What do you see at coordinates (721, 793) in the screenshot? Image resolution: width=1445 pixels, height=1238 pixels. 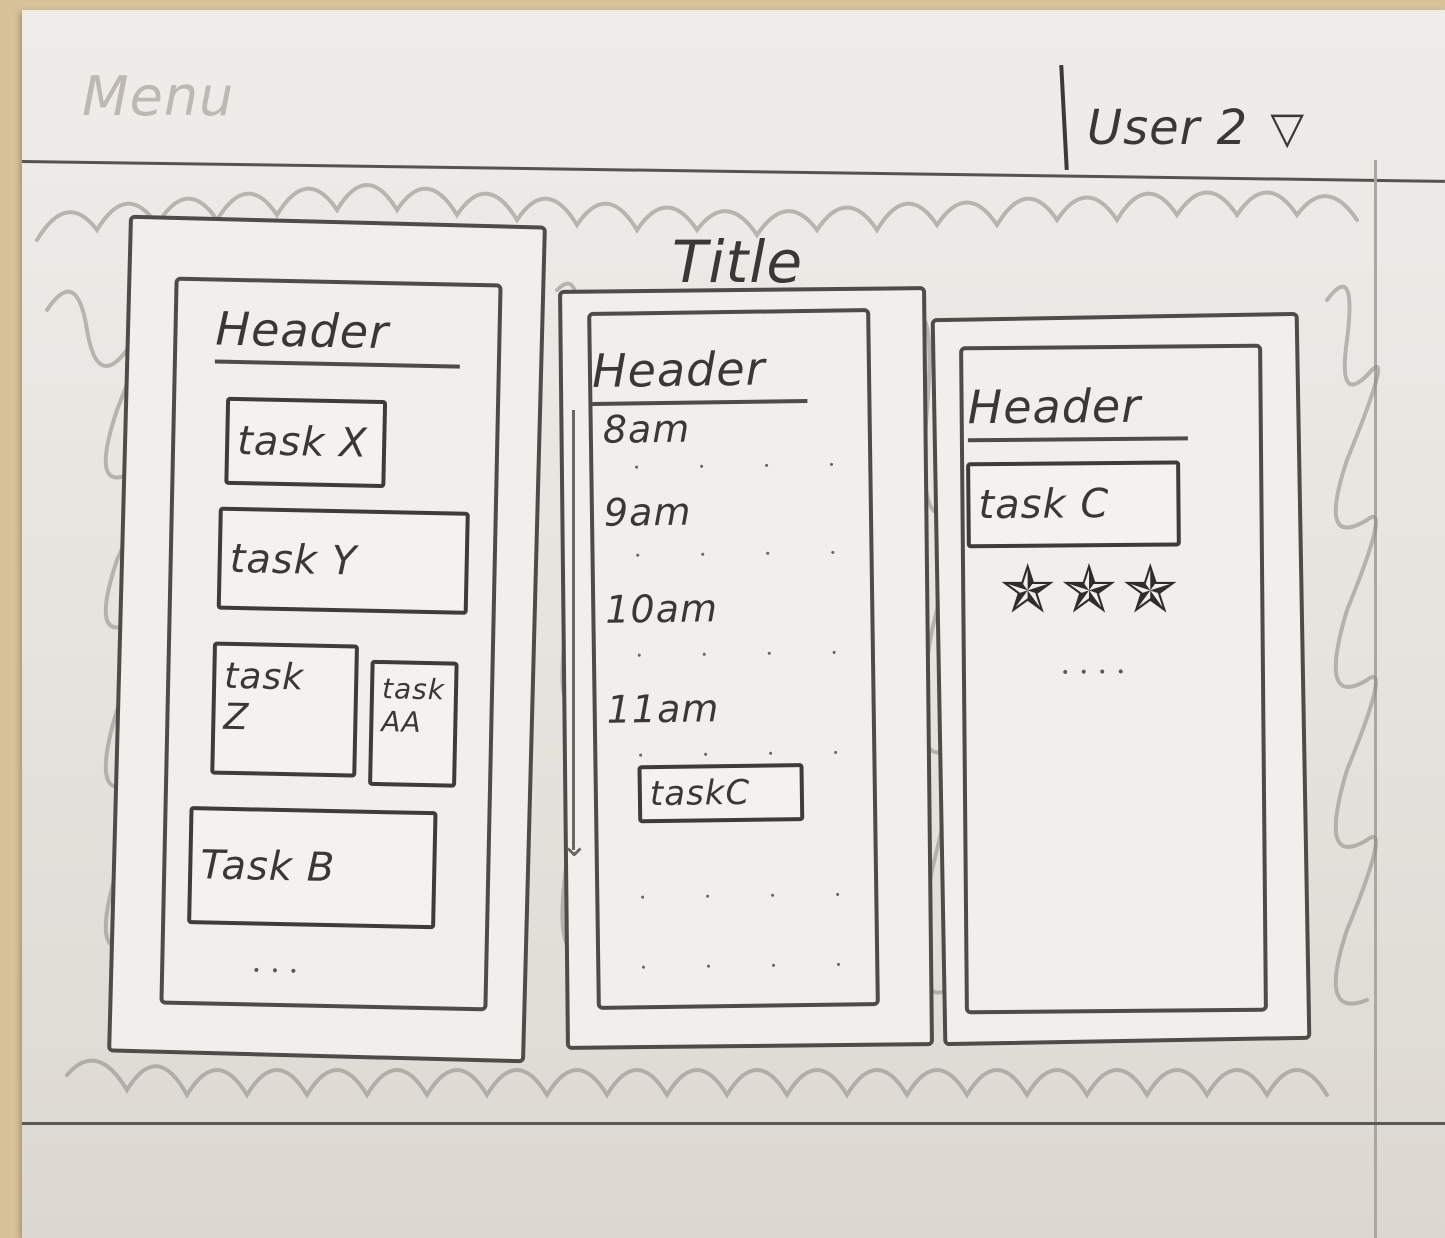 I see `scheduled-task-c: taskC` at bounding box center [721, 793].